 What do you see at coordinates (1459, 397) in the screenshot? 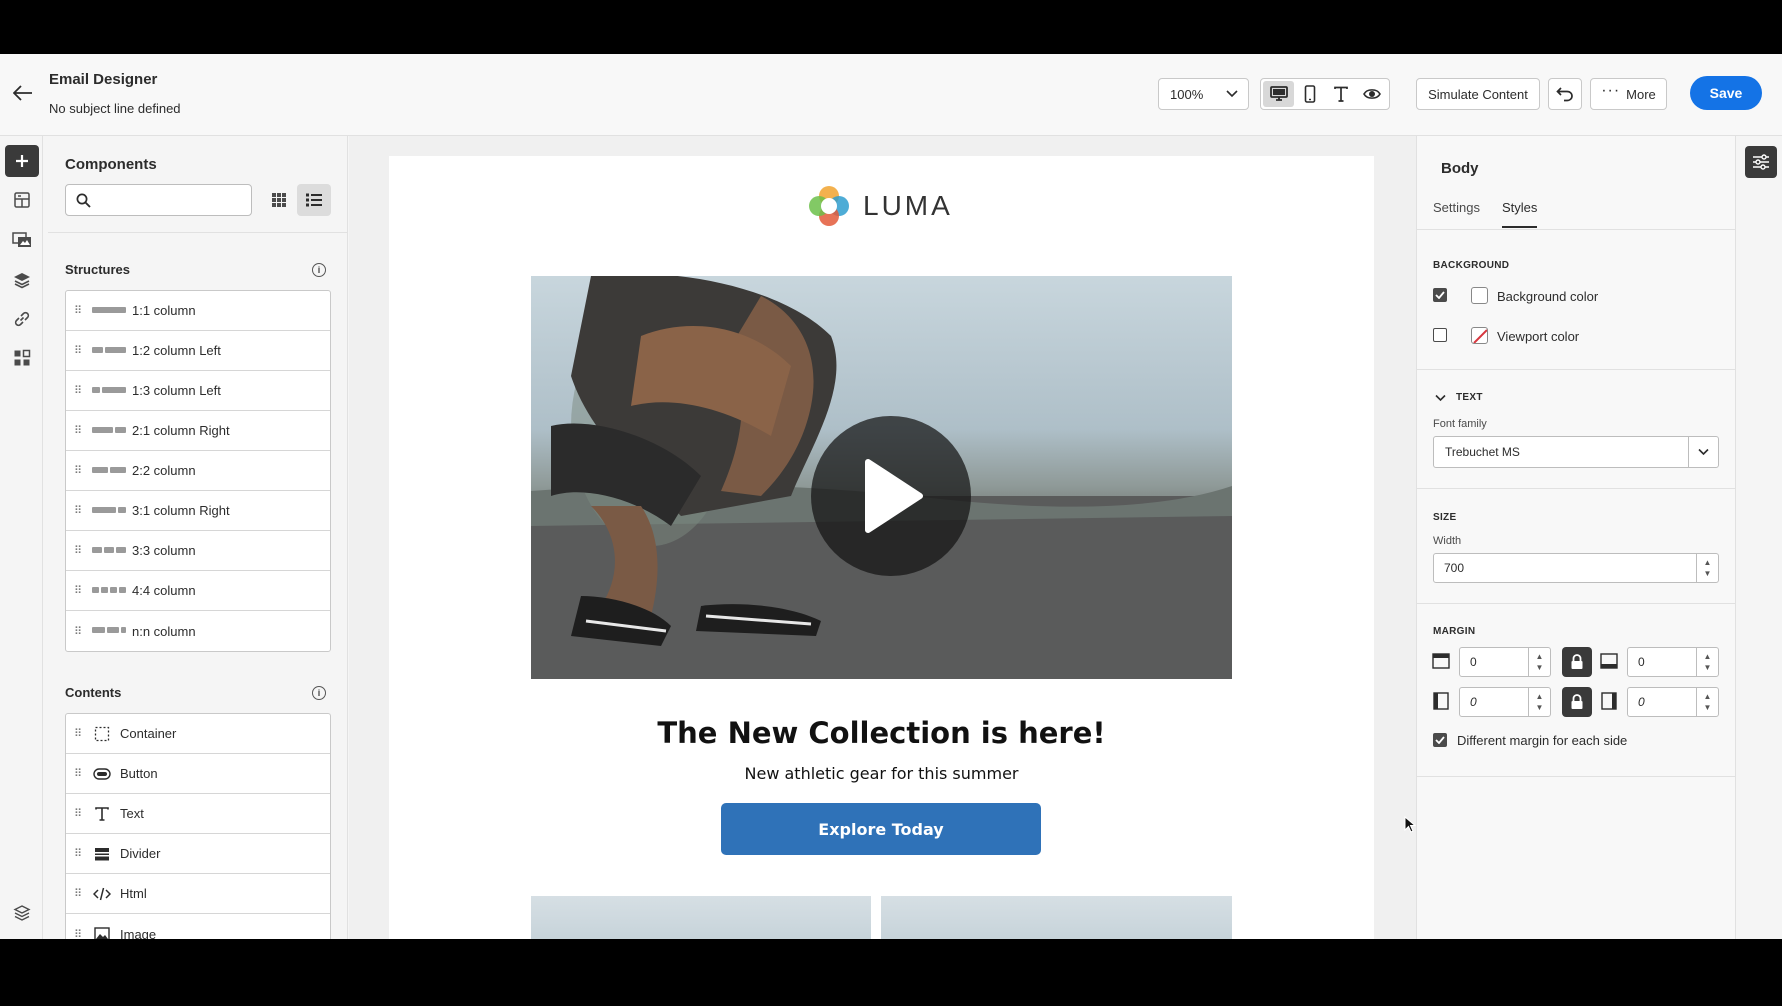
I see `text-section-toggle: TEXT` at bounding box center [1459, 397].